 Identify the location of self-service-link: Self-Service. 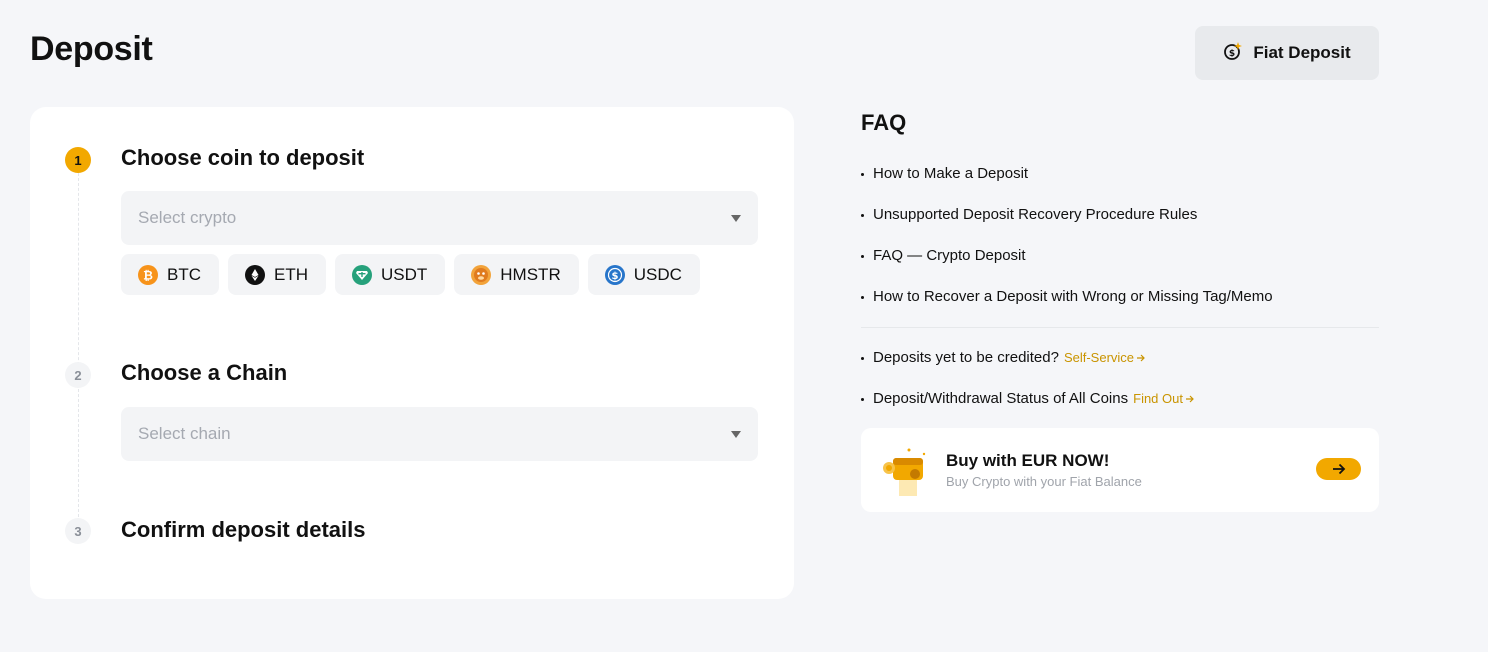
(1105, 357).